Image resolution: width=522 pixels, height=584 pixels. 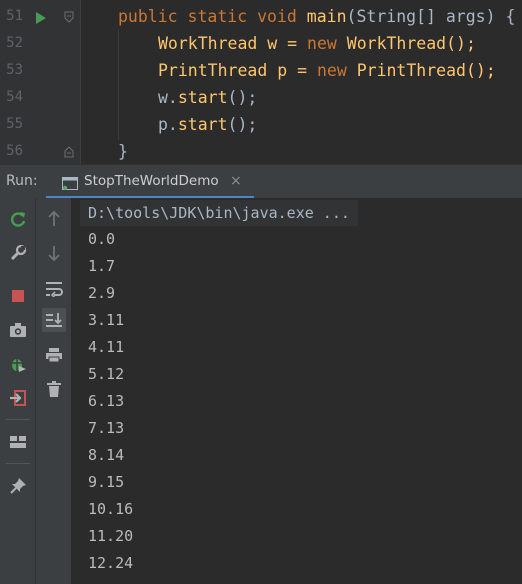 What do you see at coordinates (14, 124) in the screenshot?
I see `line-number: 55` at bounding box center [14, 124].